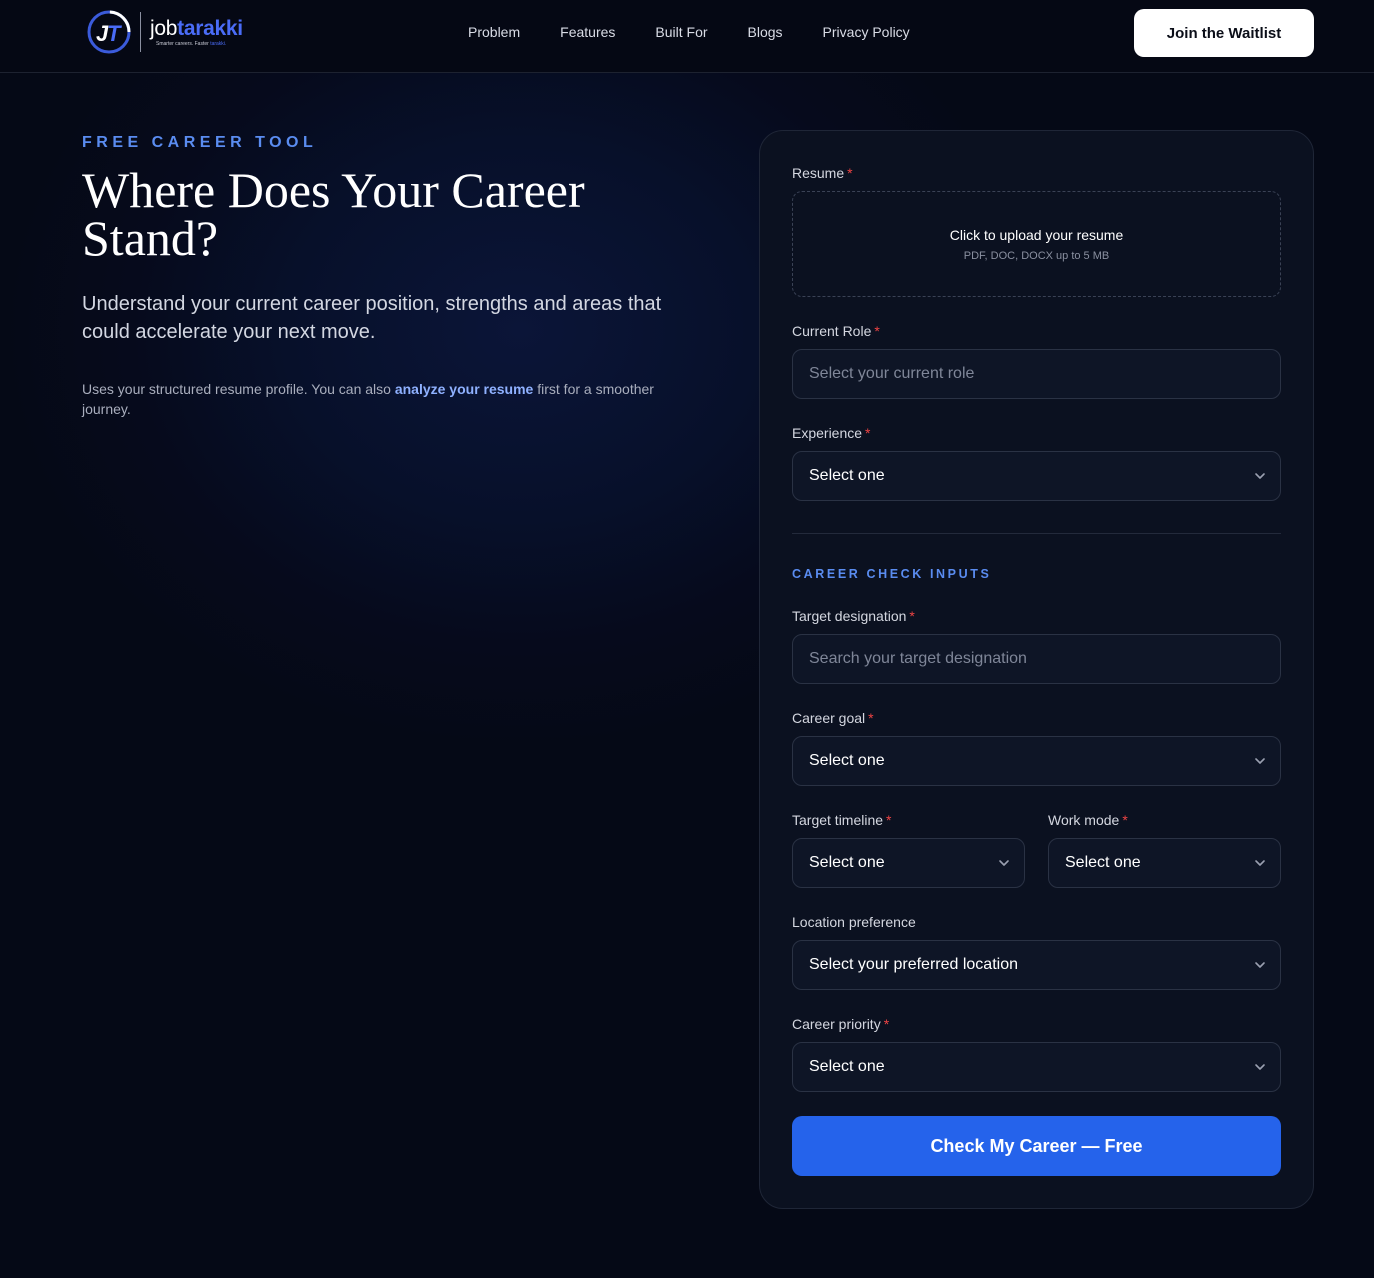 The width and height of the screenshot is (1374, 1278). I want to click on join-waitlist-button: Join the Waitlist, so click(1224, 33).